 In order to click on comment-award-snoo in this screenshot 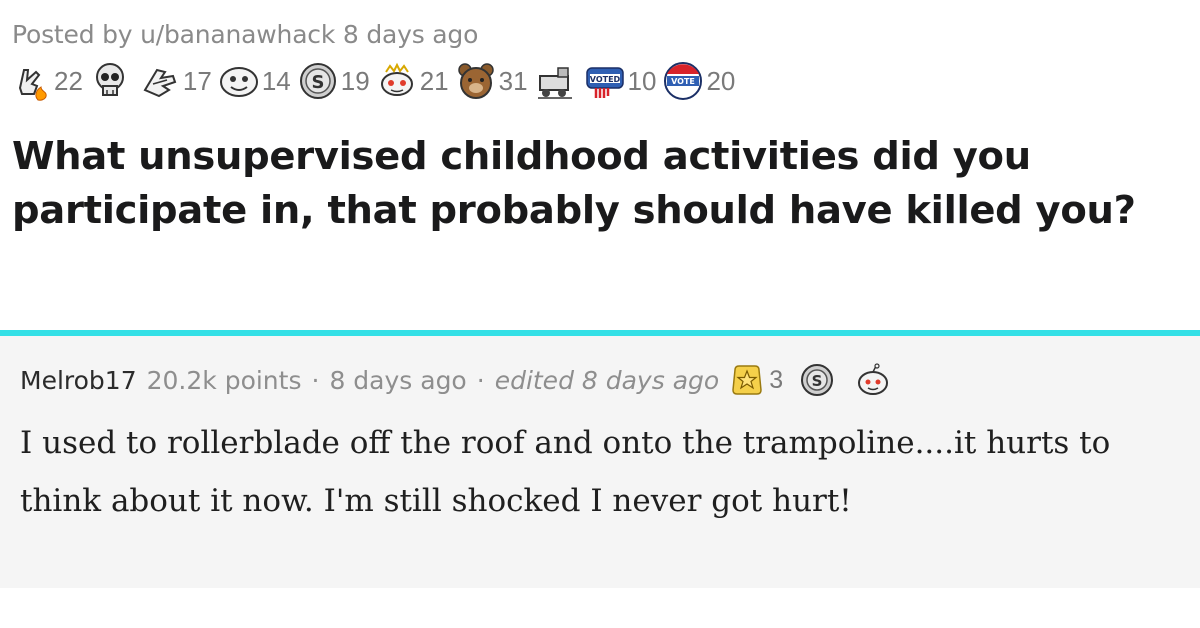, I will do `click(878, 380)`.